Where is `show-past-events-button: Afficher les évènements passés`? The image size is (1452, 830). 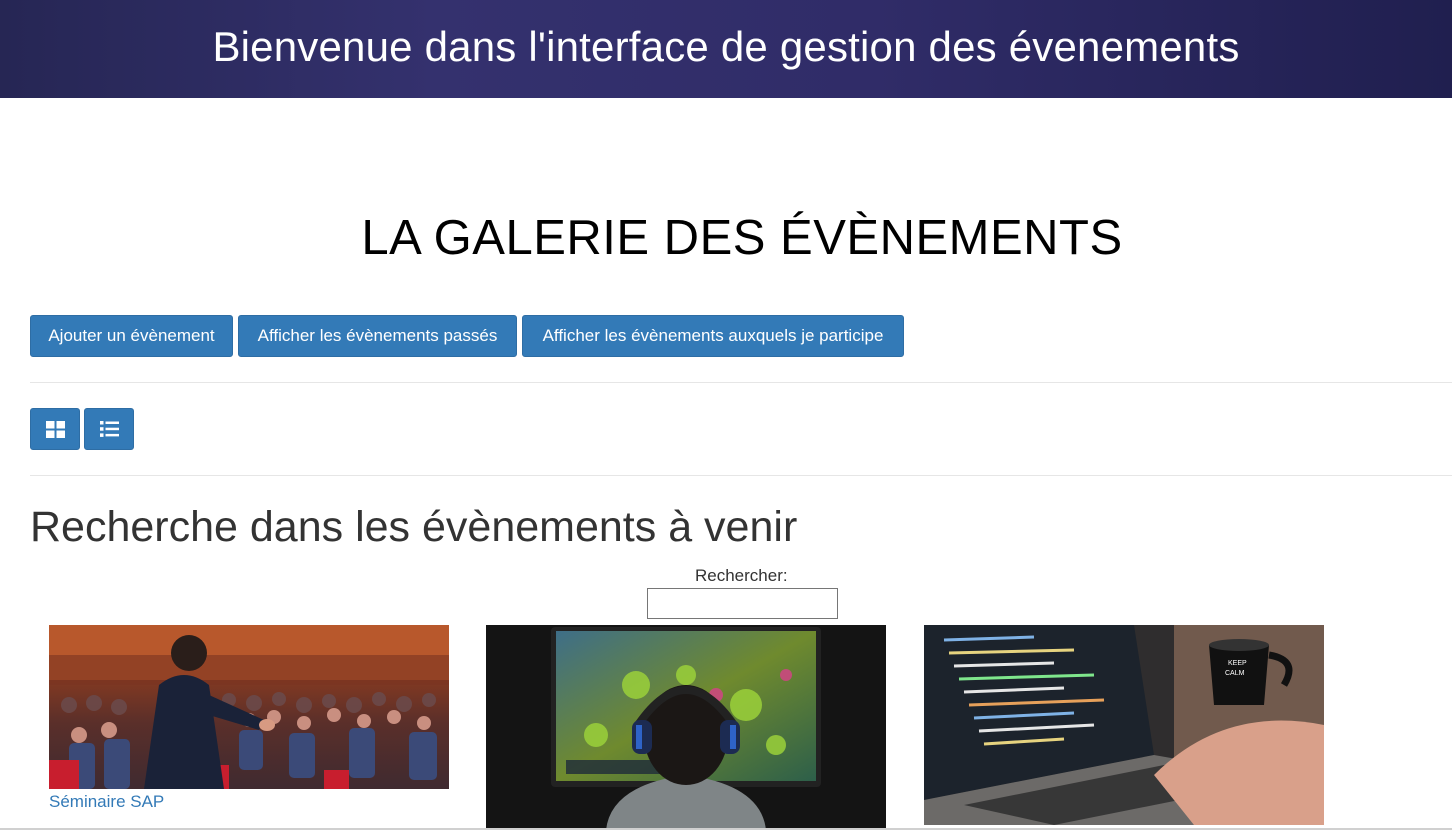 show-past-events-button: Afficher les évènements passés is located at coordinates (377, 336).